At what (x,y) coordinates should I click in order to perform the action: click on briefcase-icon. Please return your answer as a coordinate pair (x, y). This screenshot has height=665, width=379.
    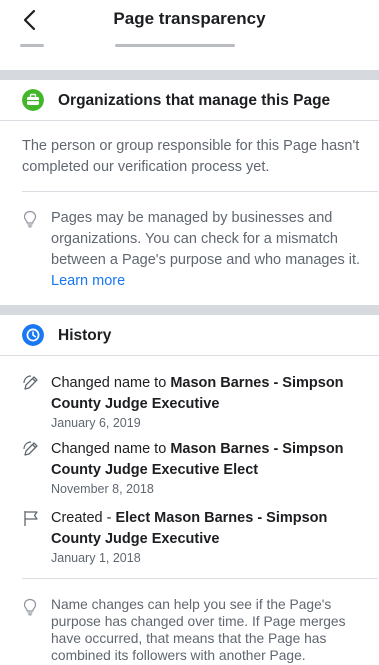
    Looking at the image, I should click on (33, 100).